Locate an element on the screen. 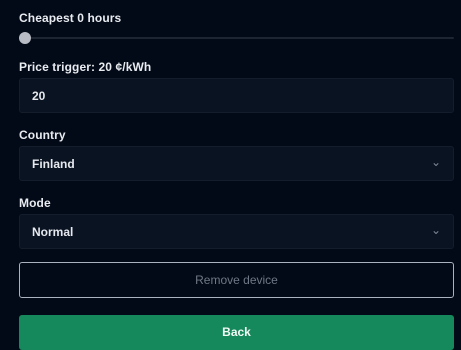 The width and height of the screenshot is (461, 350). price-trigger-value: 20 is located at coordinates (39, 96).